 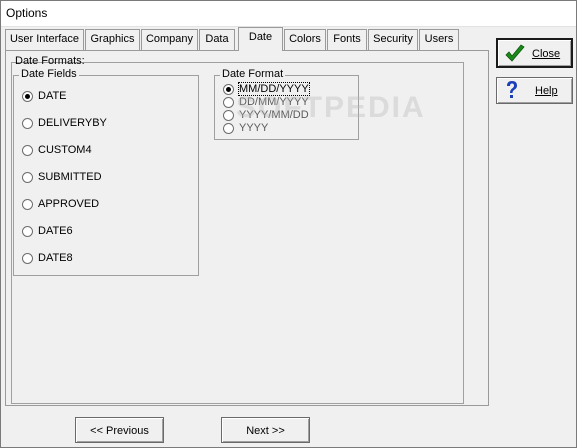 What do you see at coordinates (217, 39) in the screenshot?
I see `tab-data: Data` at bounding box center [217, 39].